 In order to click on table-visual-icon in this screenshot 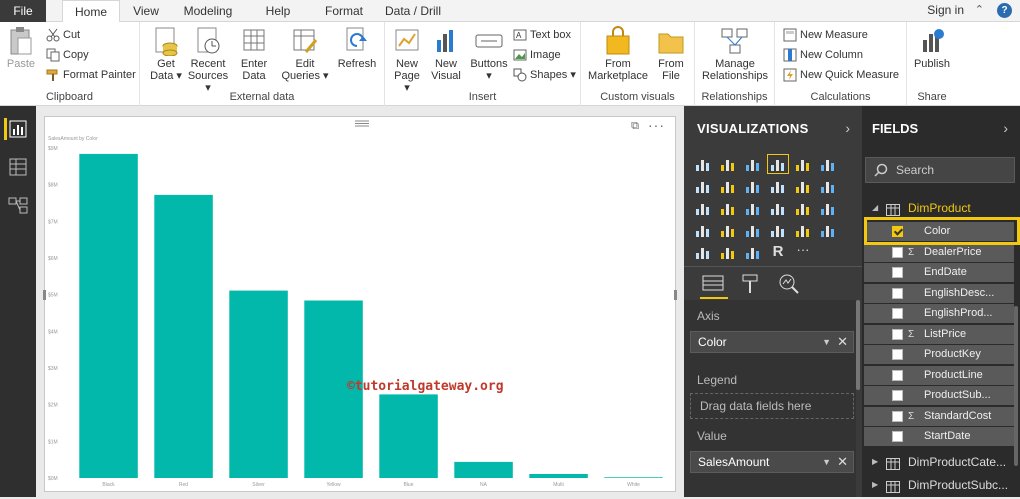, I will do `click(728, 252)`.